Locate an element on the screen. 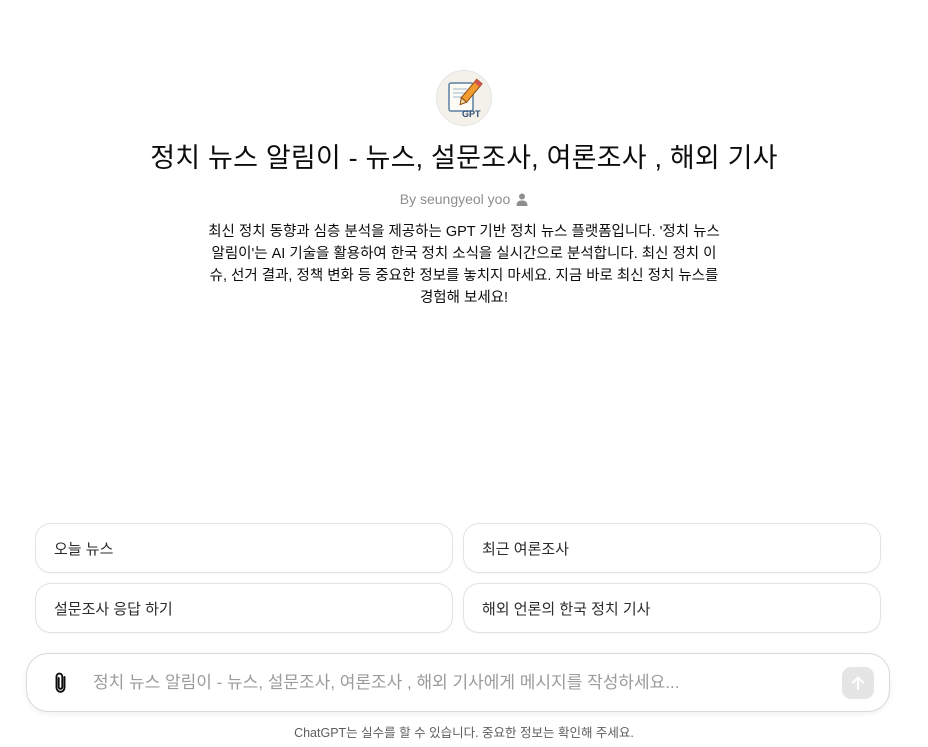 The height and width of the screenshot is (747, 928). starter-button: 최근 여론조사 is located at coordinates (672, 548).